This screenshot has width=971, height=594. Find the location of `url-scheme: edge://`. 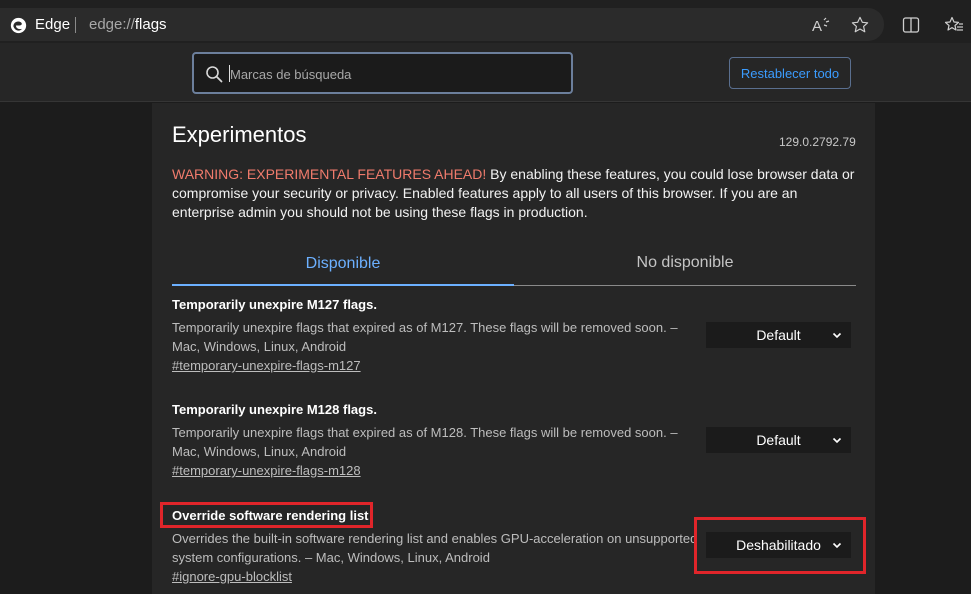

url-scheme: edge:// is located at coordinates (112, 24).